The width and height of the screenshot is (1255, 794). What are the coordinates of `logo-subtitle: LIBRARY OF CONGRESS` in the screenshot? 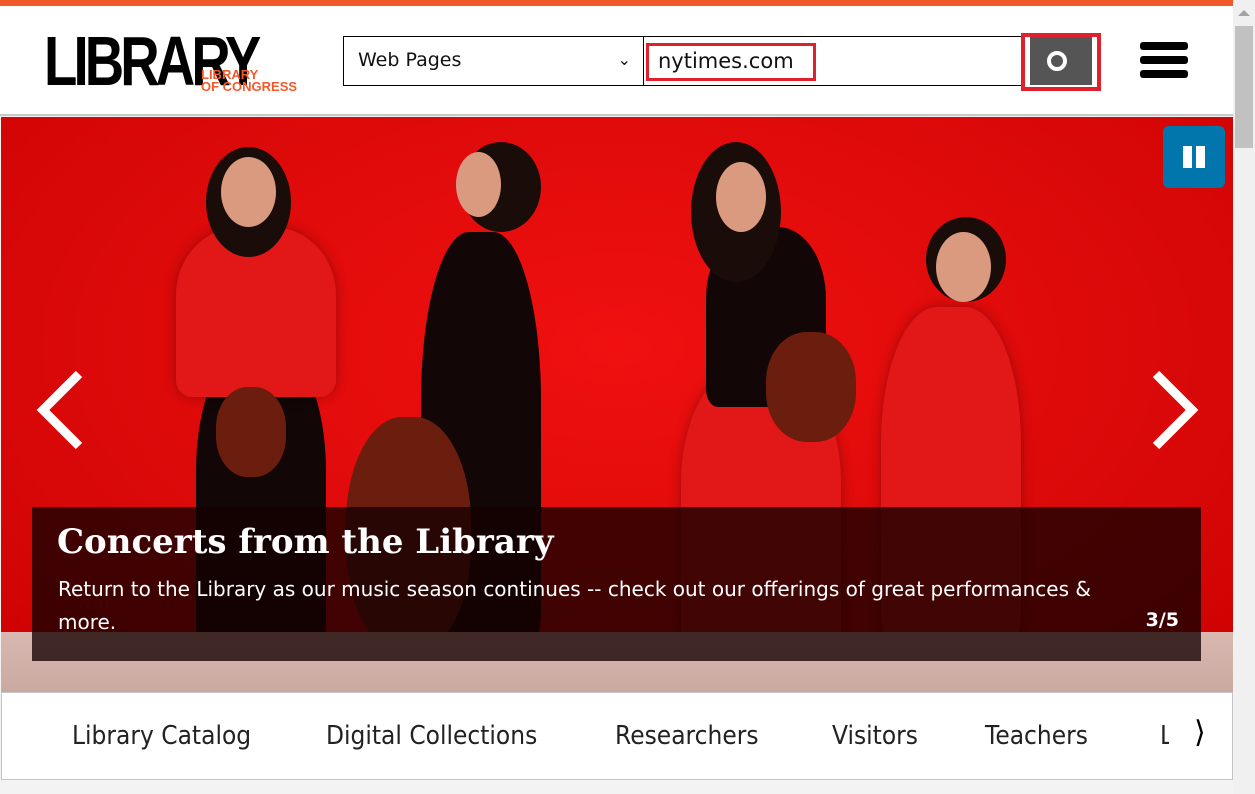 It's located at (249, 81).